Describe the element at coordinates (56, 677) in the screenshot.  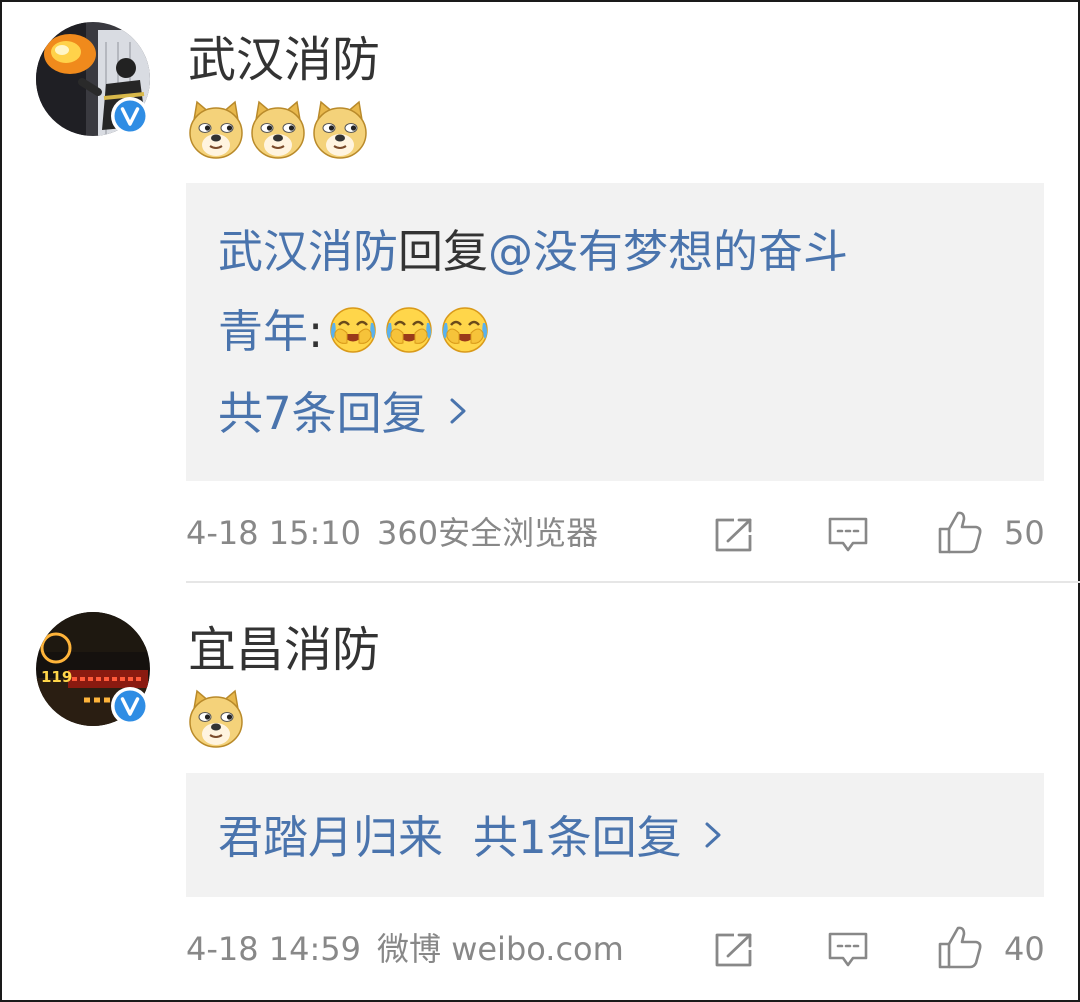
I see `avatar-sign: 119` at that location.